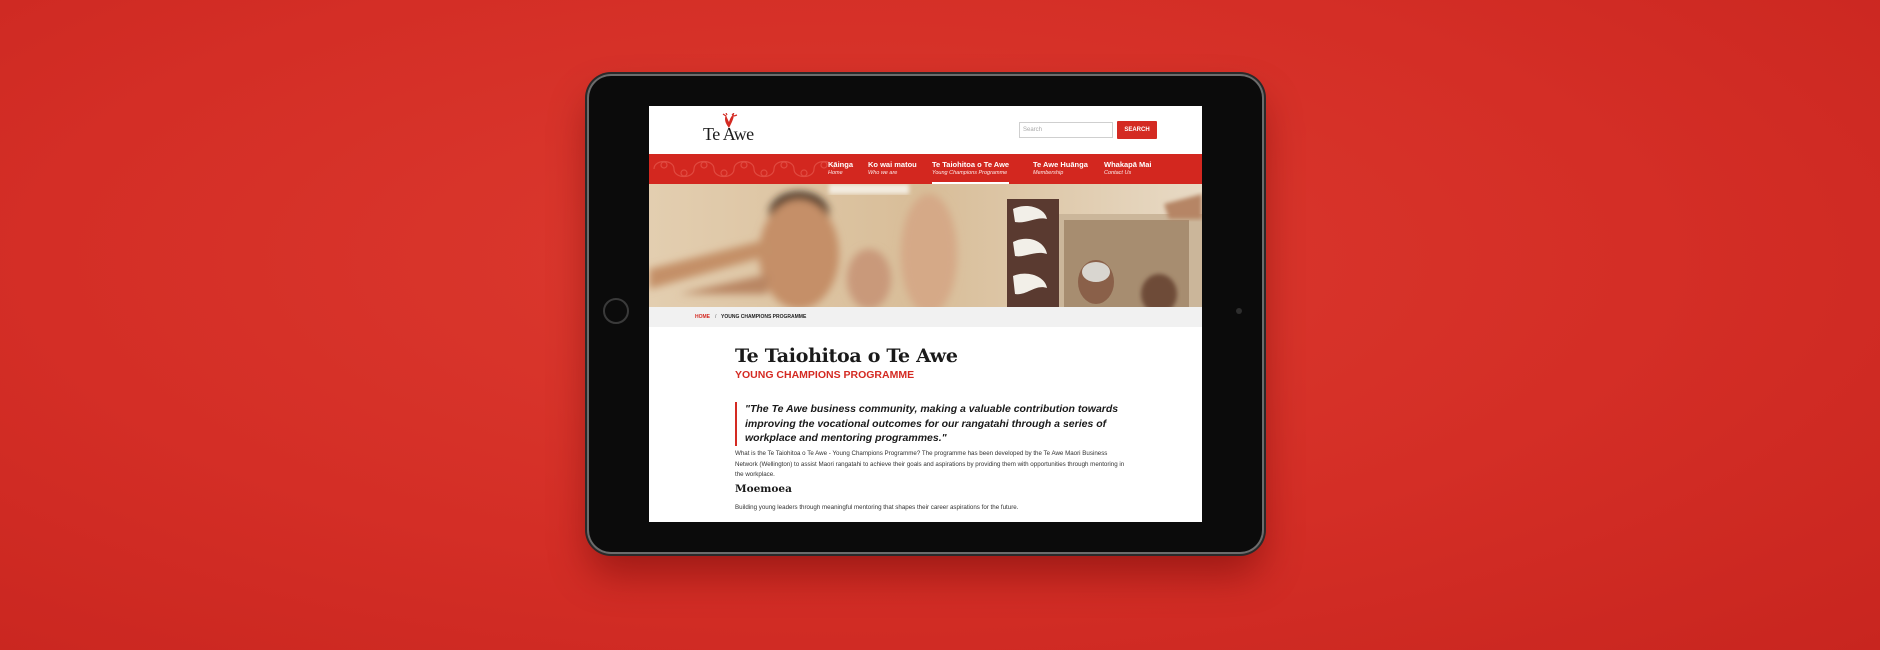  Describe the element at coordinates (825, 375) in the screenshot. I see `page-subtitle: YOUNG CHAMPIONS PROGRAMME` at that location.